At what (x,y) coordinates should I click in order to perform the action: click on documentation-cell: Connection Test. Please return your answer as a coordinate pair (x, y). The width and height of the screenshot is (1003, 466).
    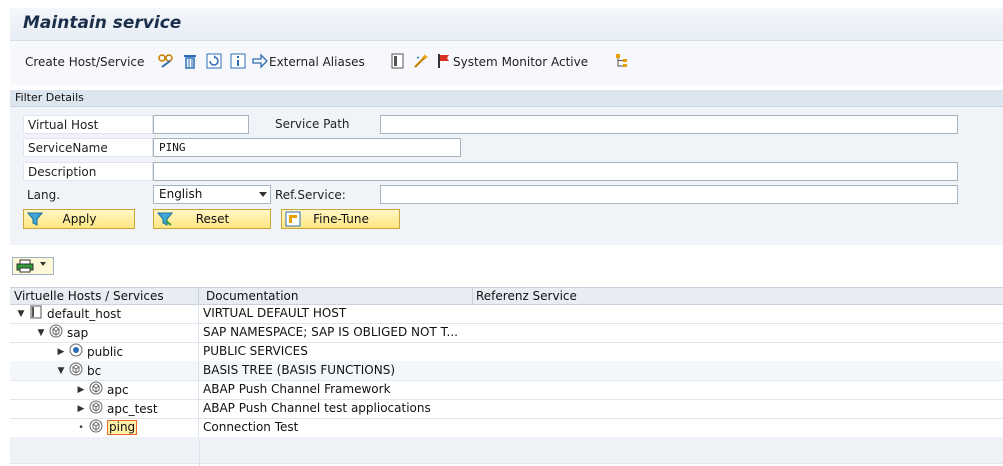
    Looking at the image, I should click on (251, 427).